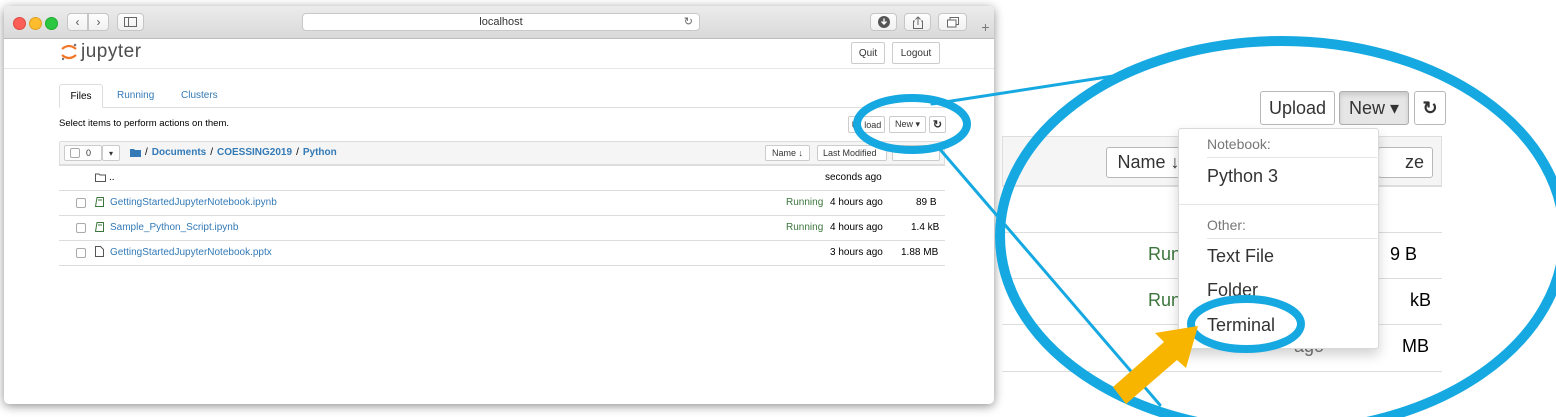 This screenshot has width=1556, height=417. What do you see at coordinates (1049, 276) in the screenshot?
I see `callout-connector-bottom` at bounding box center [1049, 276].